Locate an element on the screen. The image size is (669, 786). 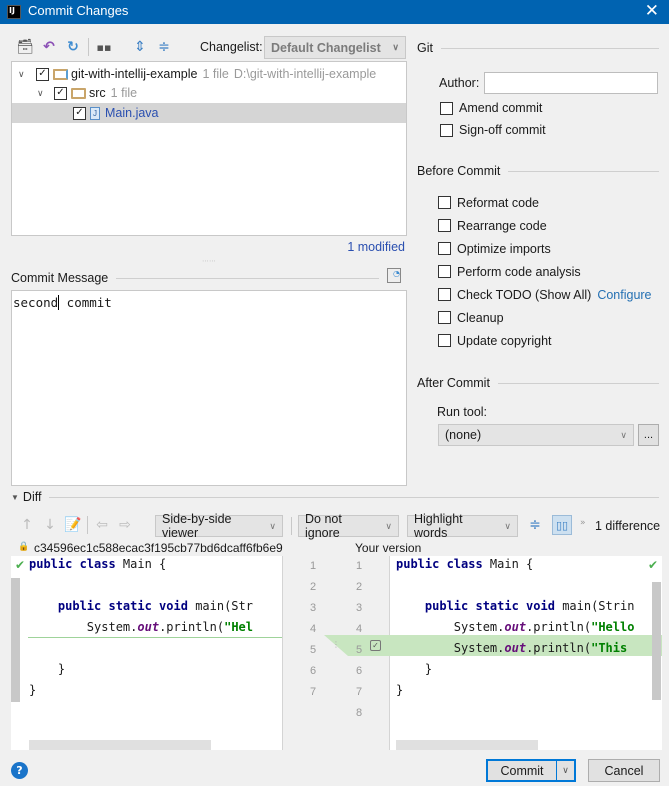
line-number: 3 is located at coordinates (359, 608).